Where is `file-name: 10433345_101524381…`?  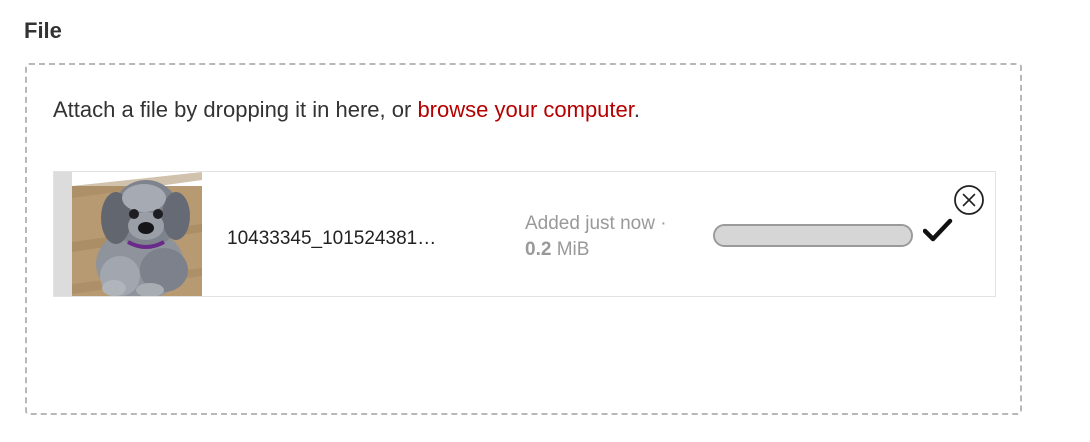 file-name: 10433345_101524381… is located at coordinates (332, 238).